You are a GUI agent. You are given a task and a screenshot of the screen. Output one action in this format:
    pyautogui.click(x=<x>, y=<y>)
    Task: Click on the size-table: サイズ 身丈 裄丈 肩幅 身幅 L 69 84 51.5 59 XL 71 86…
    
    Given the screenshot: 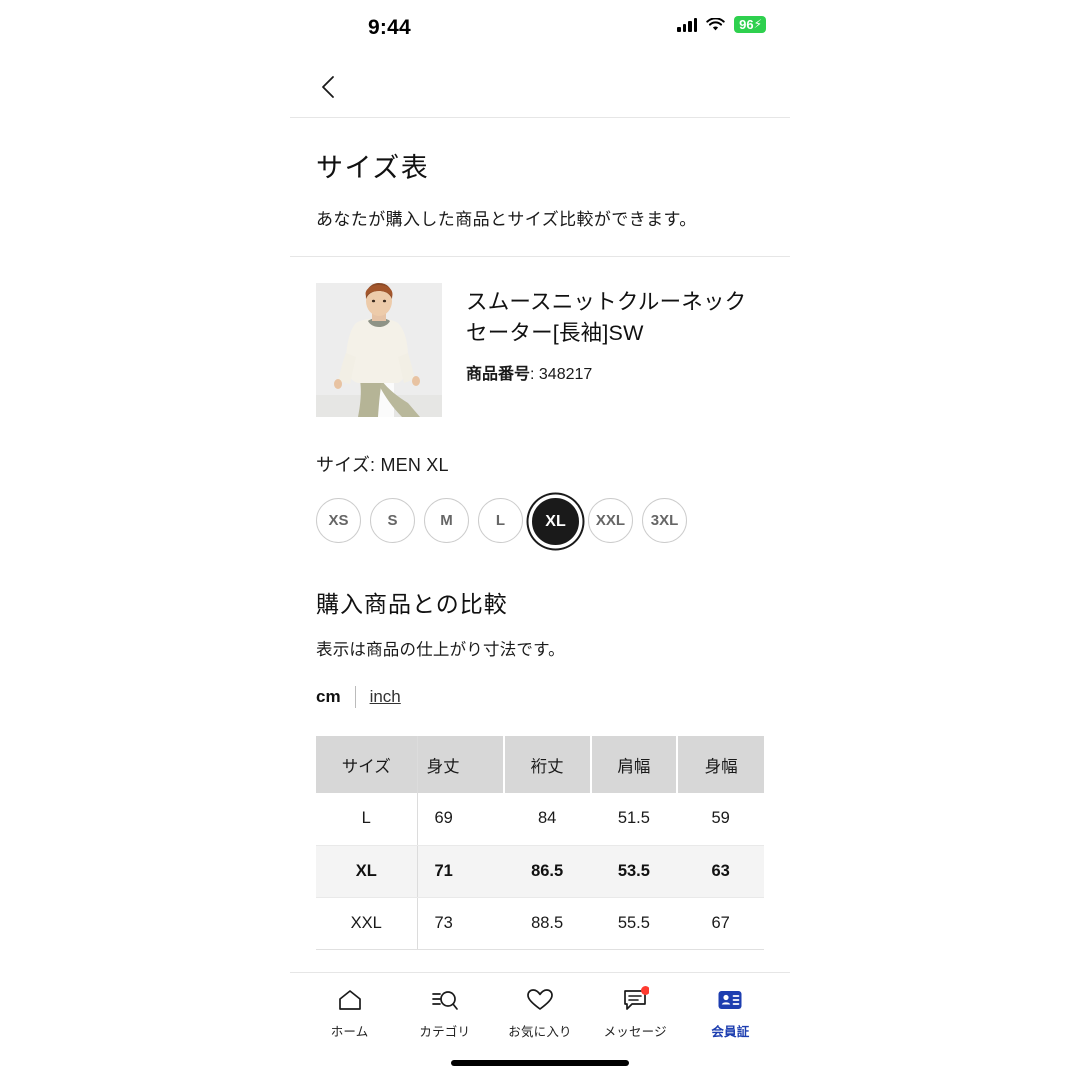 What is the action you would take?
    pyautogui.click(x=540, y=843)
    